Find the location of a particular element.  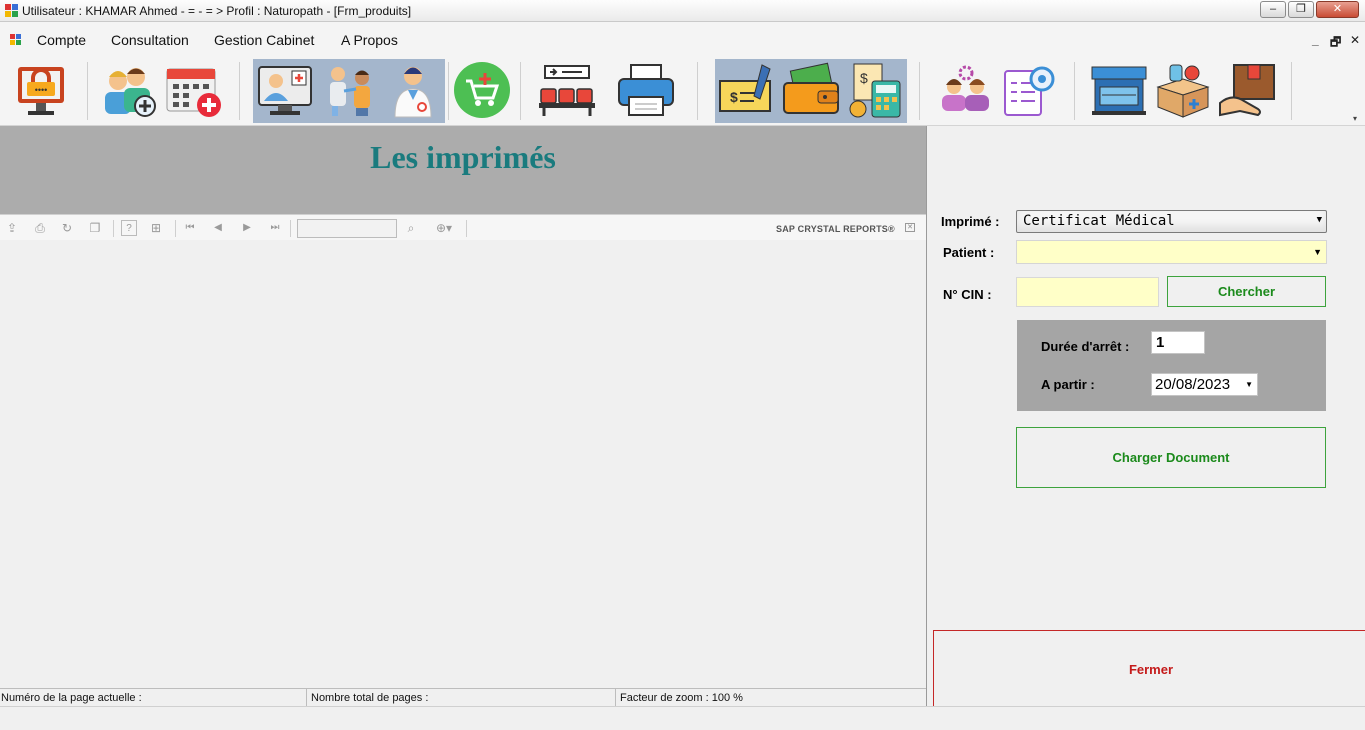

zoom-status: Facteur de zoom : 100 % is located at coordinates (681, 698).